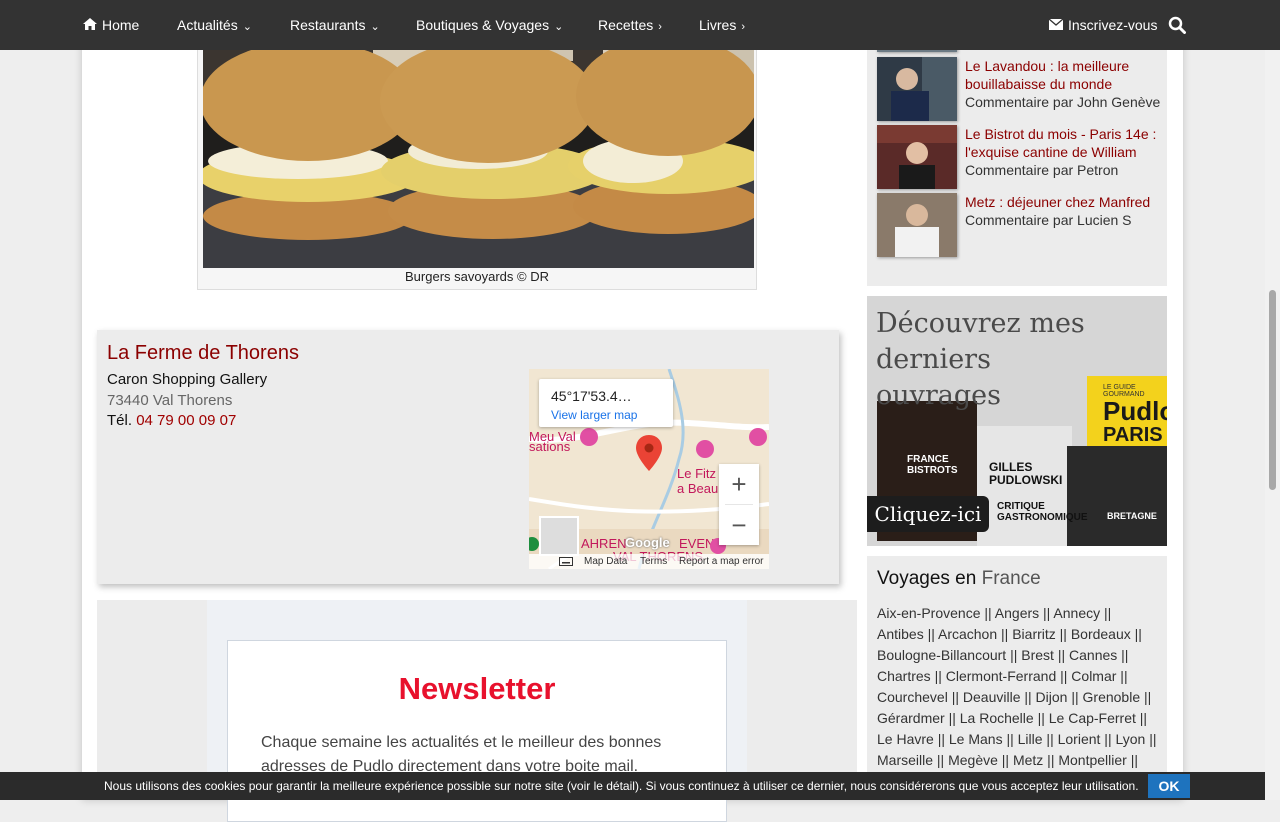  I want to click on voyage-city-link: Montpellier, so click(1092, 760).